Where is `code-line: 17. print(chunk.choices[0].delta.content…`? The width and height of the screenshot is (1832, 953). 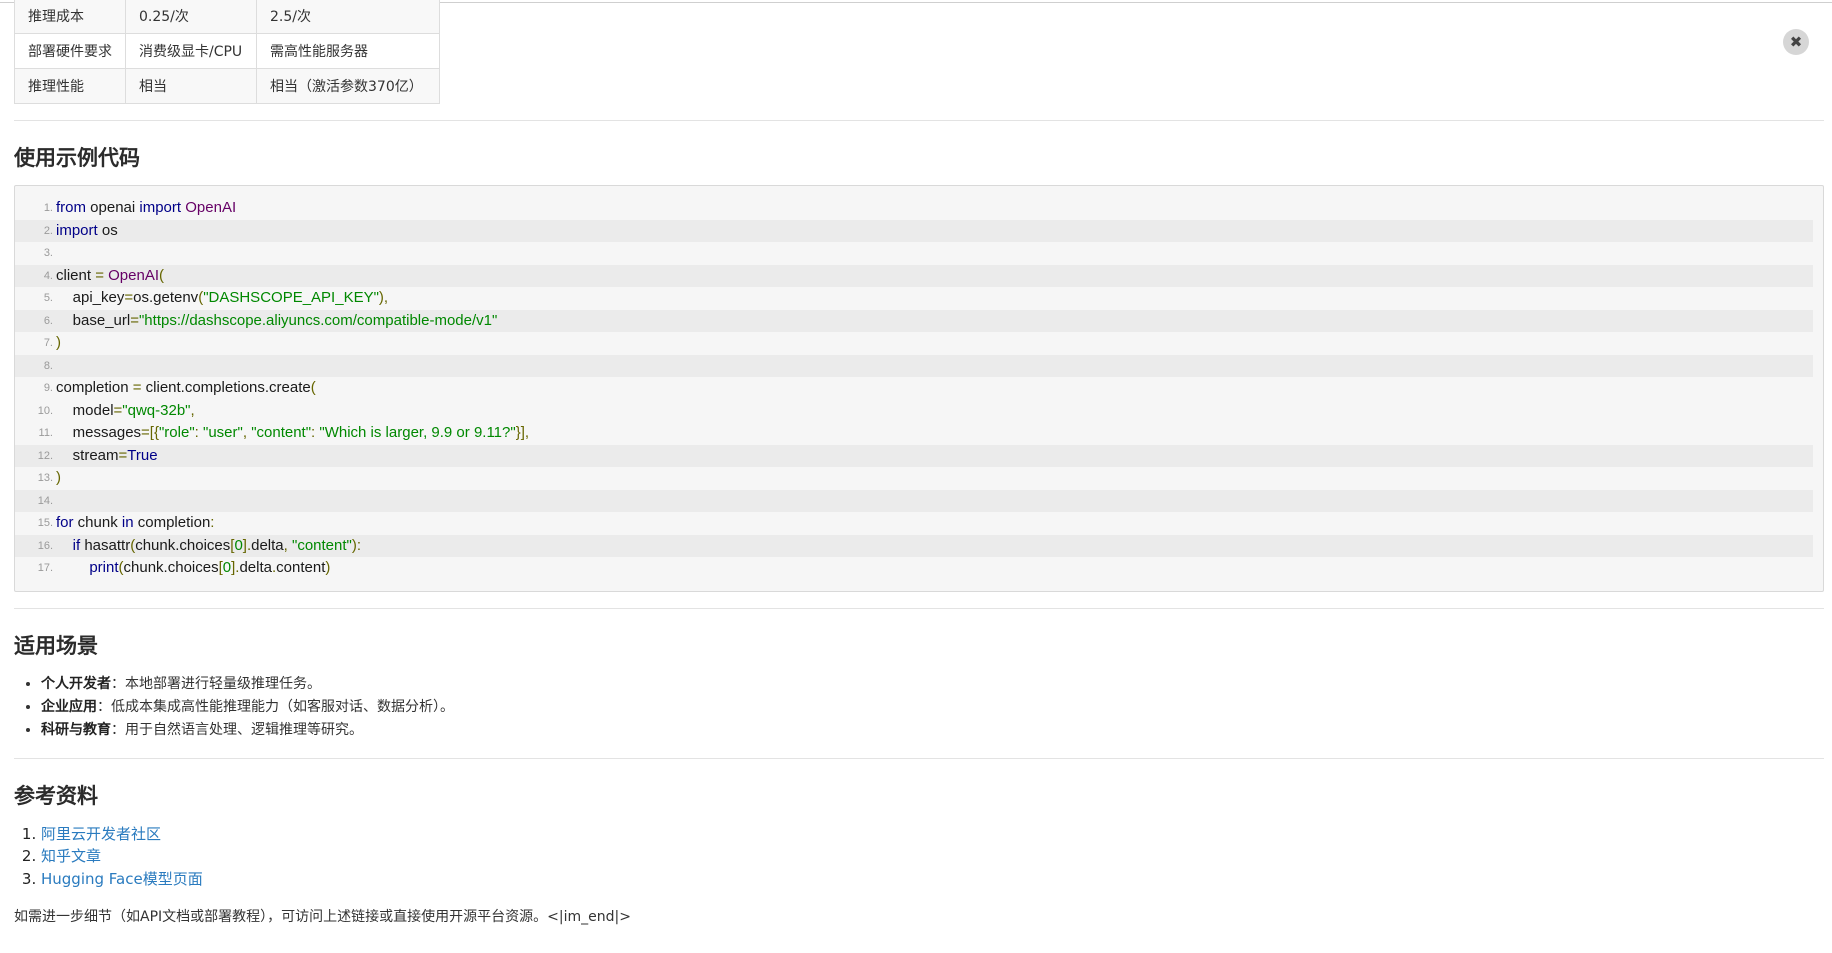
code-line: 17. print(chunk.choices[0].delta.content… is located at coordinates (914, 568).